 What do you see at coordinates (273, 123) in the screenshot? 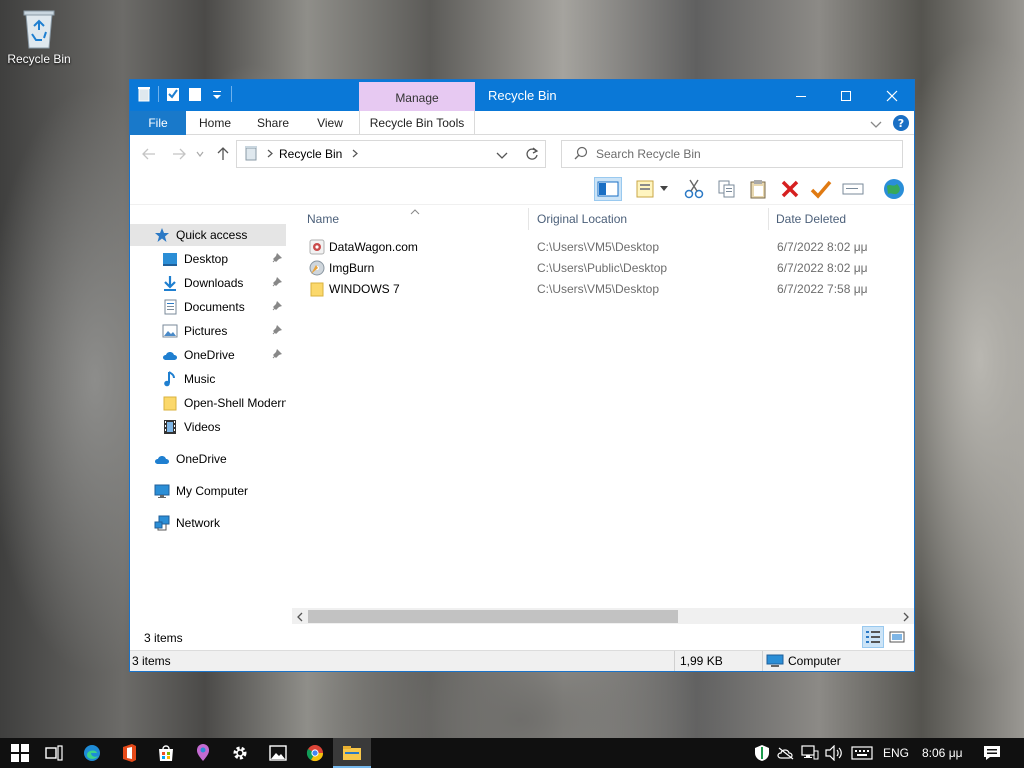
I see `tab-share: Share` at bounding box center [273, 123].